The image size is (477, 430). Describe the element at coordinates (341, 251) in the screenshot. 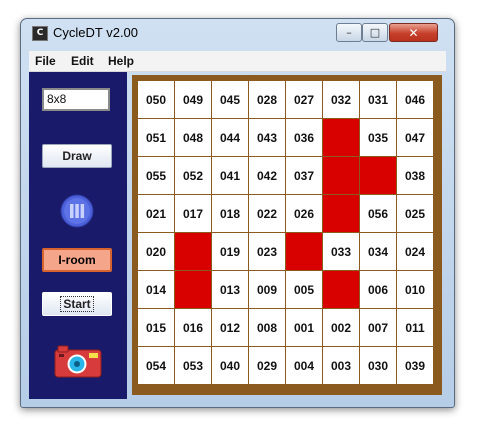

I see `board-cell: 033` at that location.